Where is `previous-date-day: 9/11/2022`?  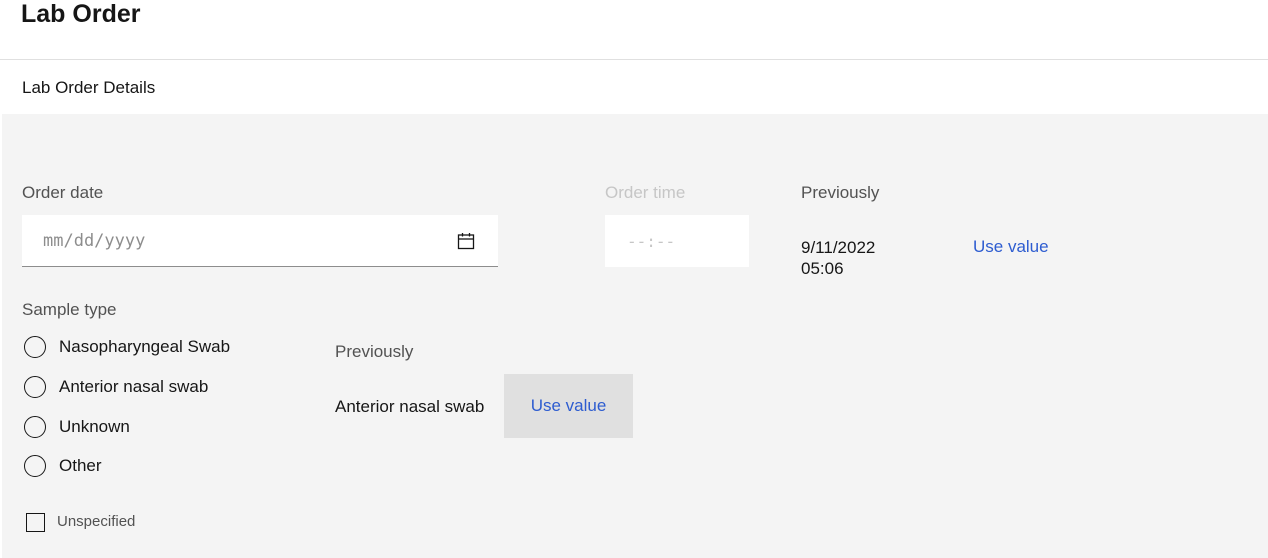
previous-date-day: 9/11/2022 is located at coordinates (838, 247).